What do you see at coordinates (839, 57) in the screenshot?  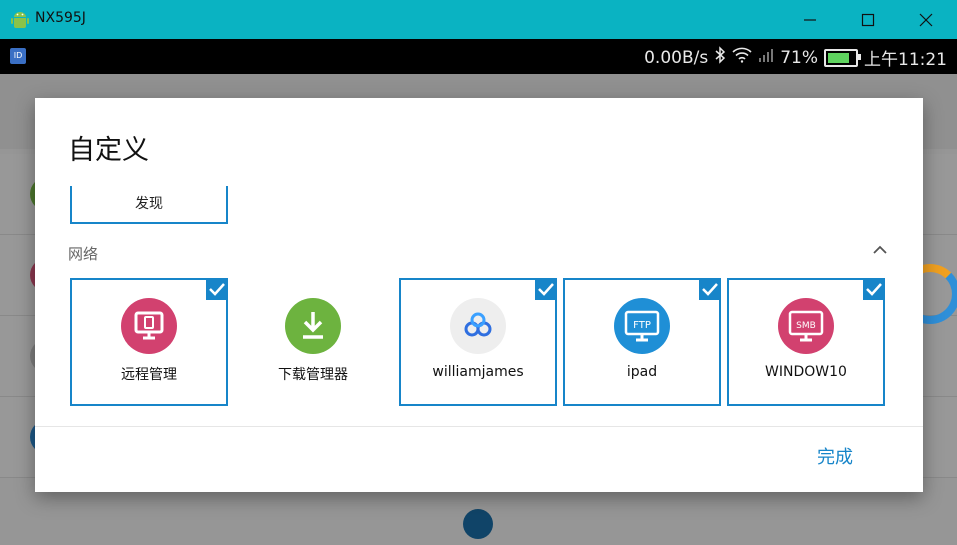 I see `battery-fill` at bounding box center [839, 57].